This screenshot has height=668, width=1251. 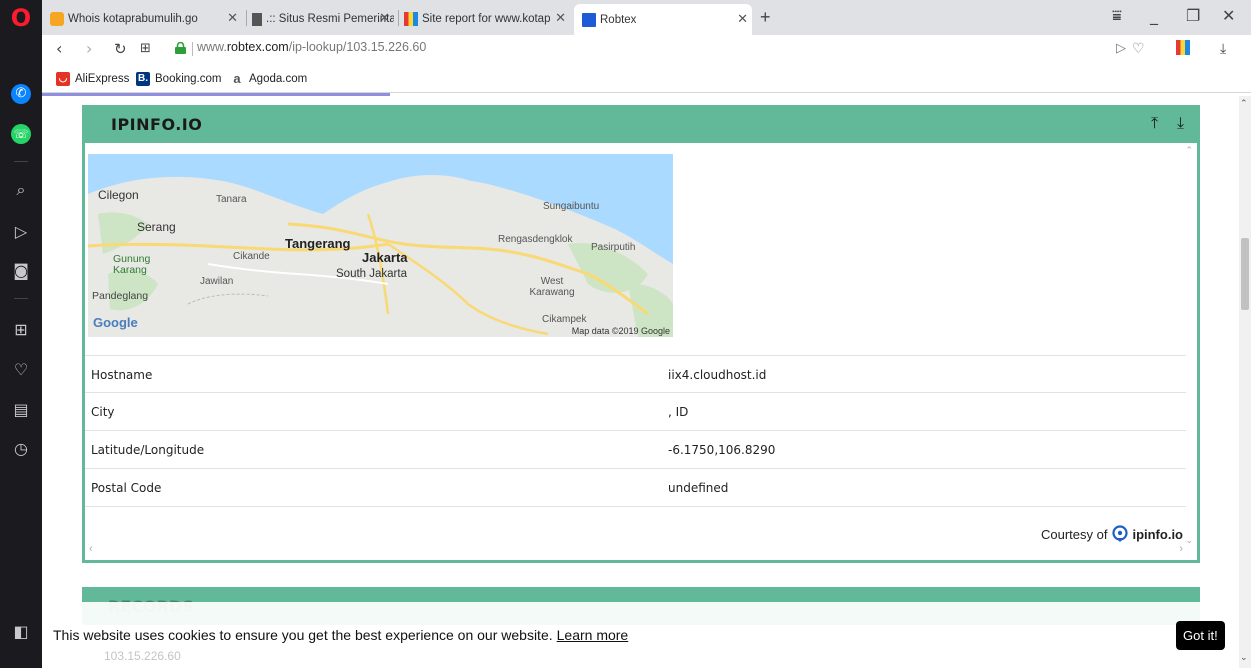 I want to click on row-value: -6.1750,106.8290, so click(x=722, y=450).